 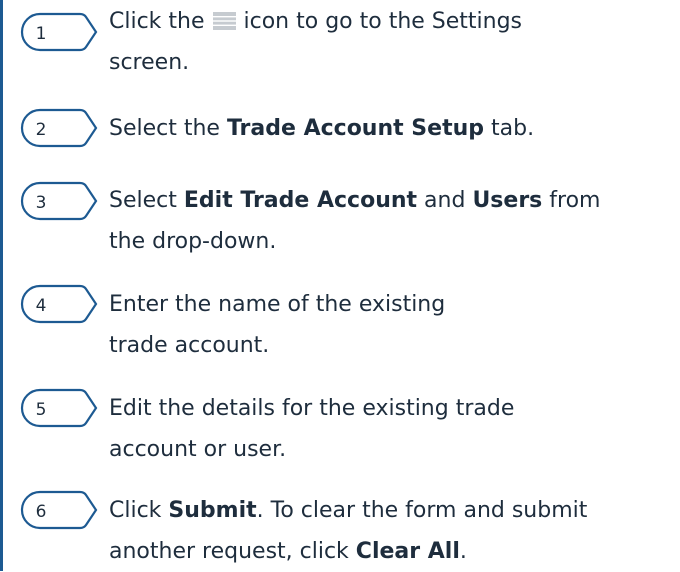 What do you see at coordinates (189, 345) in the screenshot?
I see `step-text-segment: trade account.` at bounding box center [189, 345].